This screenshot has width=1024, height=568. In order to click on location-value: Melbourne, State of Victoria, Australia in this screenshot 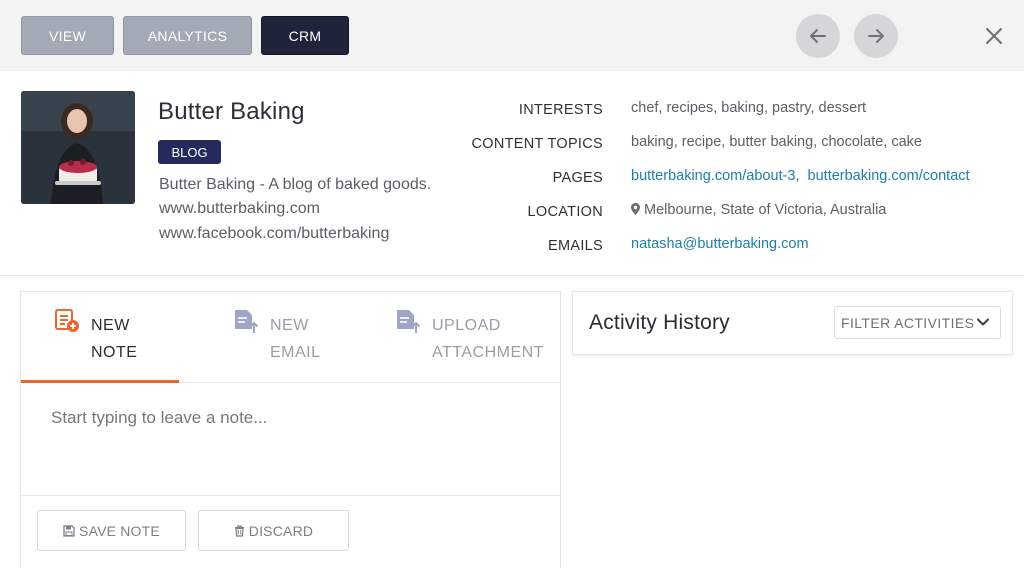, I will do `click(758, 210)`.